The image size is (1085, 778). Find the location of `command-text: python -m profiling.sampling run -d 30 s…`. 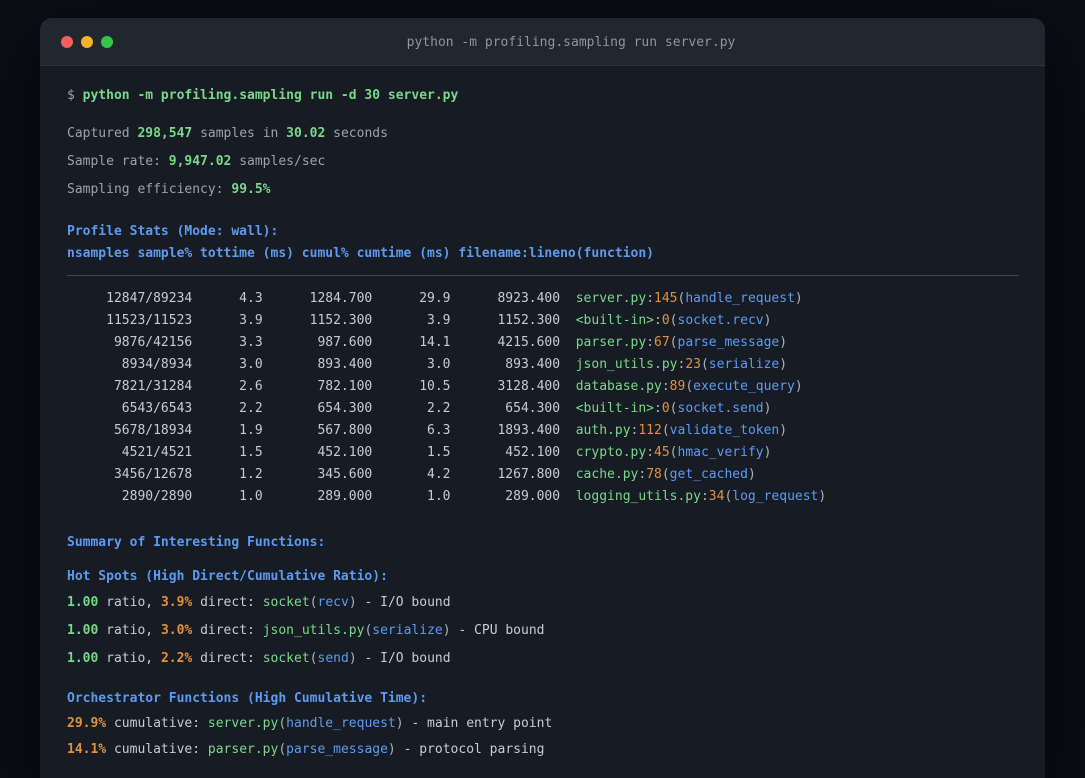

command-text: python -m profiling.sampling run -d 30 s… is located at coordinates (270, 95).